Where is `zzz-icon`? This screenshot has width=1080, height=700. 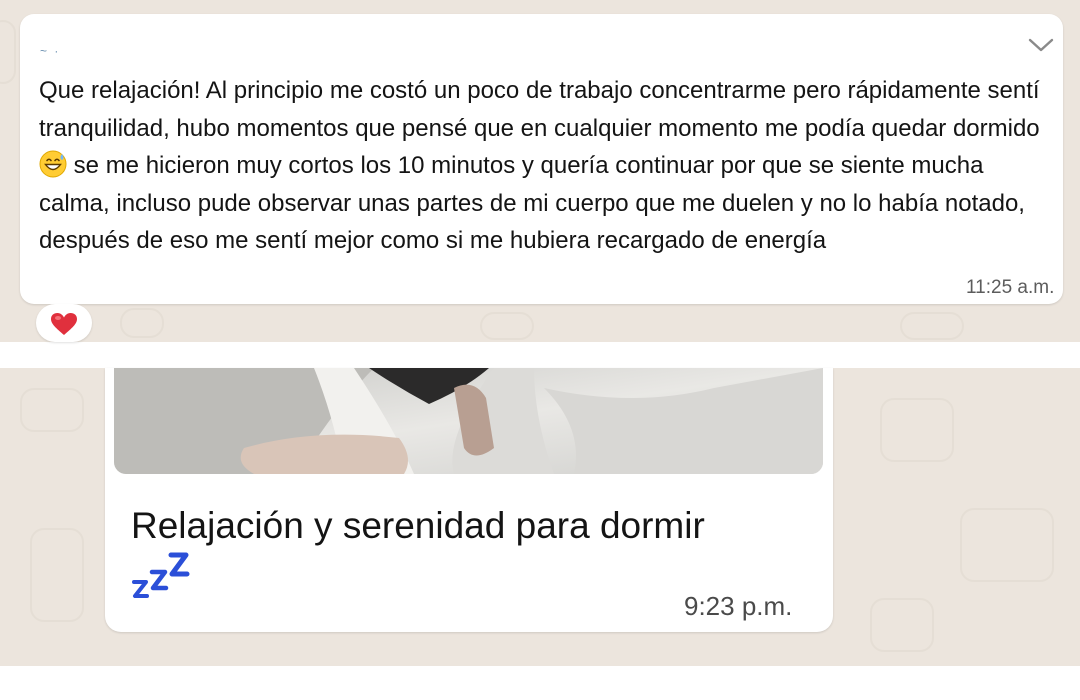 zzz-icon is located at coordinates (161, 575).